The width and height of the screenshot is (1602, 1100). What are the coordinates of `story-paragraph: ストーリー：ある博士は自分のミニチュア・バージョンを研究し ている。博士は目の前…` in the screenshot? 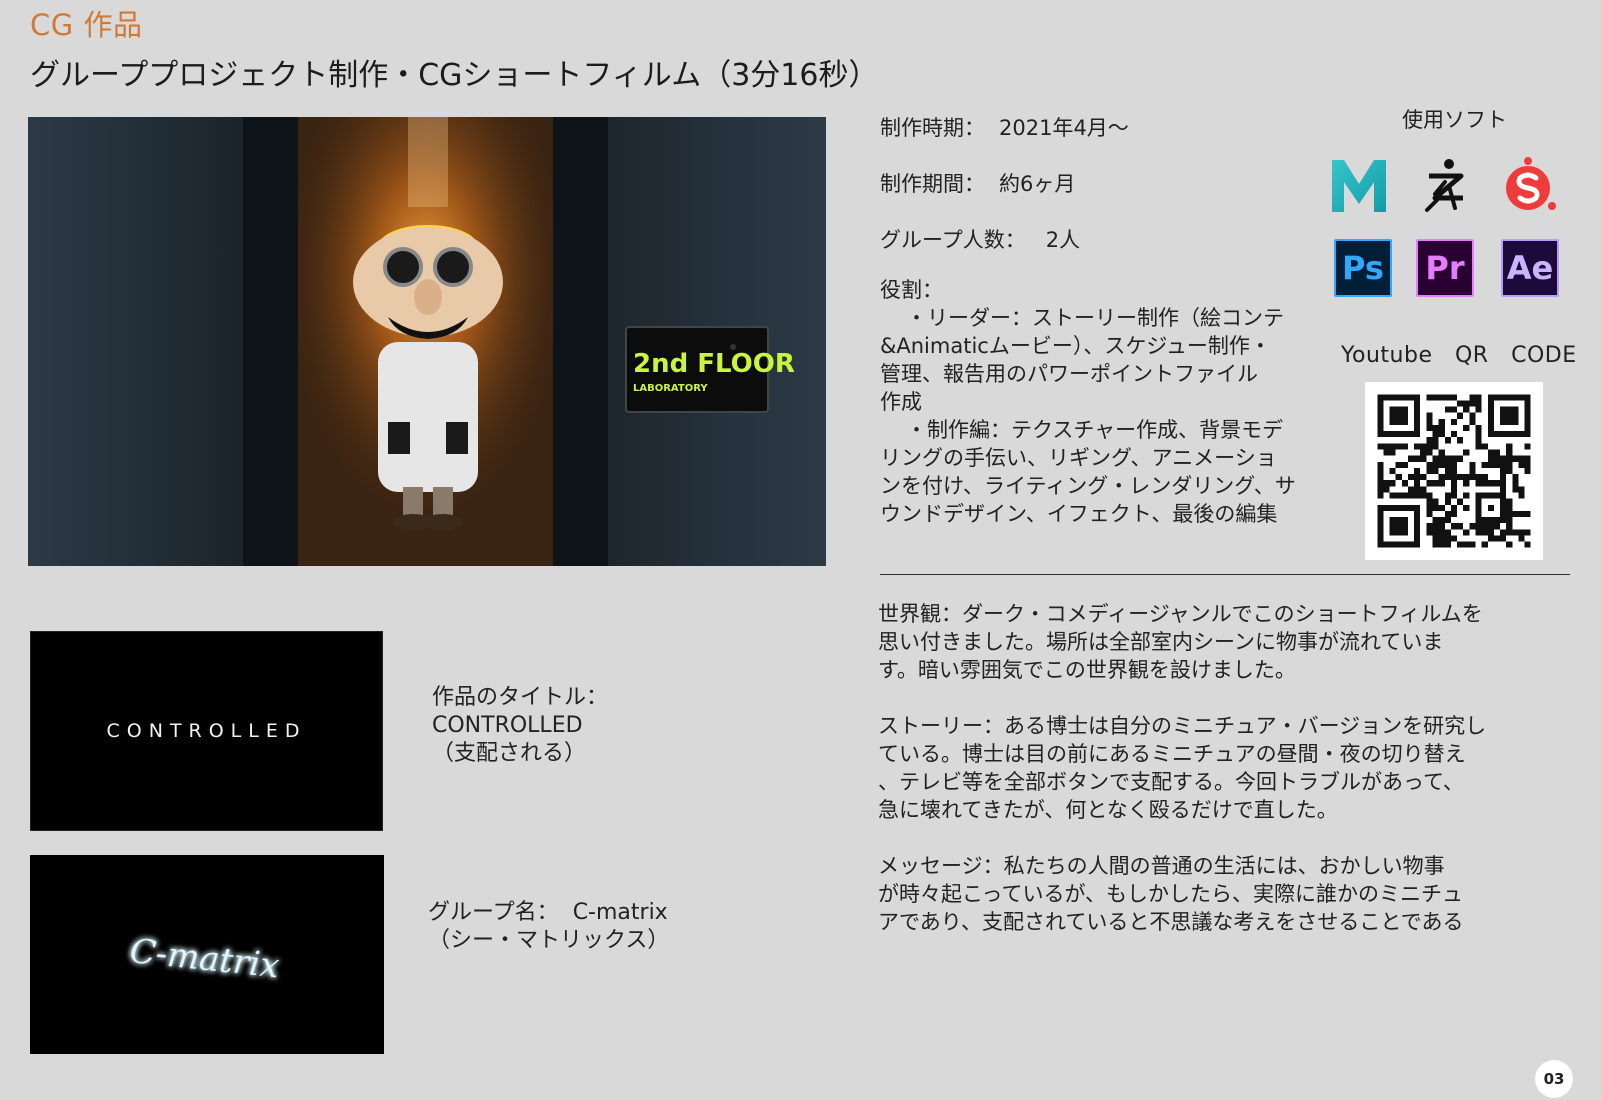 It's located at (1198, 768).